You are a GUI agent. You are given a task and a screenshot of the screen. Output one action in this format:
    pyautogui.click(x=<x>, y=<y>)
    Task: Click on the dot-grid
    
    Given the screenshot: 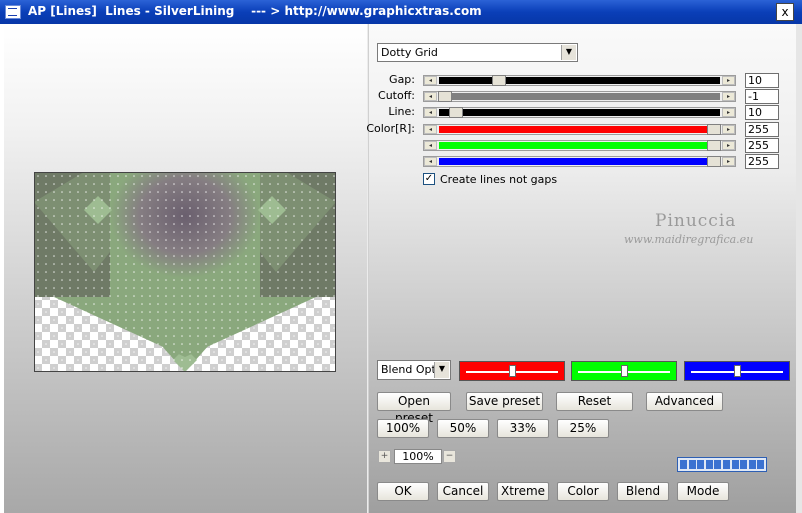 What is the action you would take?
    pyautogui.click(x=185, y=272)
    